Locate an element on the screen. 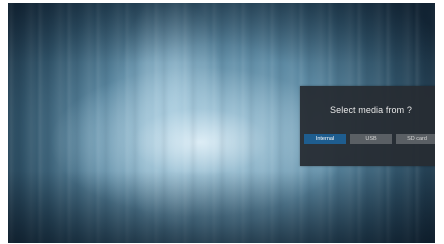 This screenshot has width=444, height=244. option-internal-button: Internal is located at coordinates (325, 139).